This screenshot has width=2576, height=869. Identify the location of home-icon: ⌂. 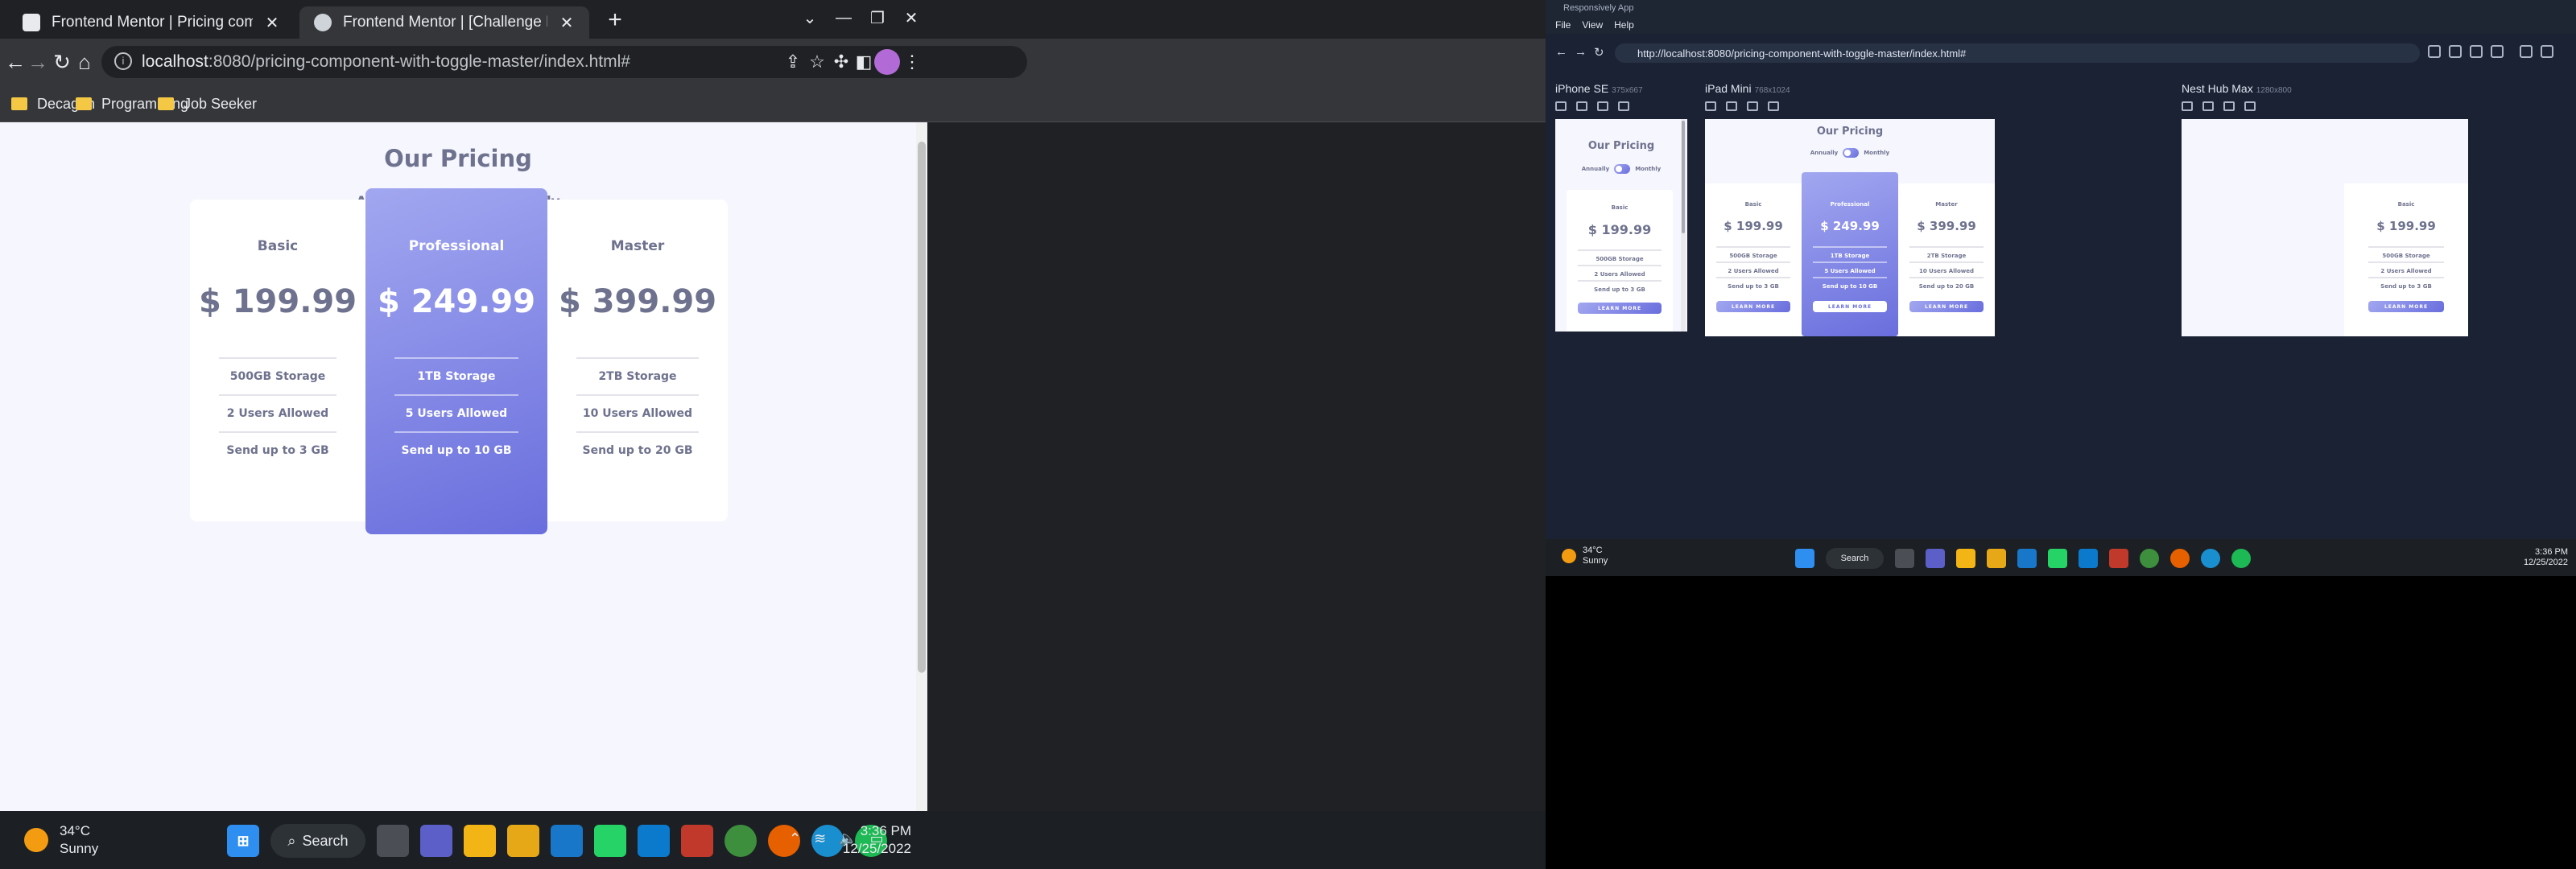
(84, 62).